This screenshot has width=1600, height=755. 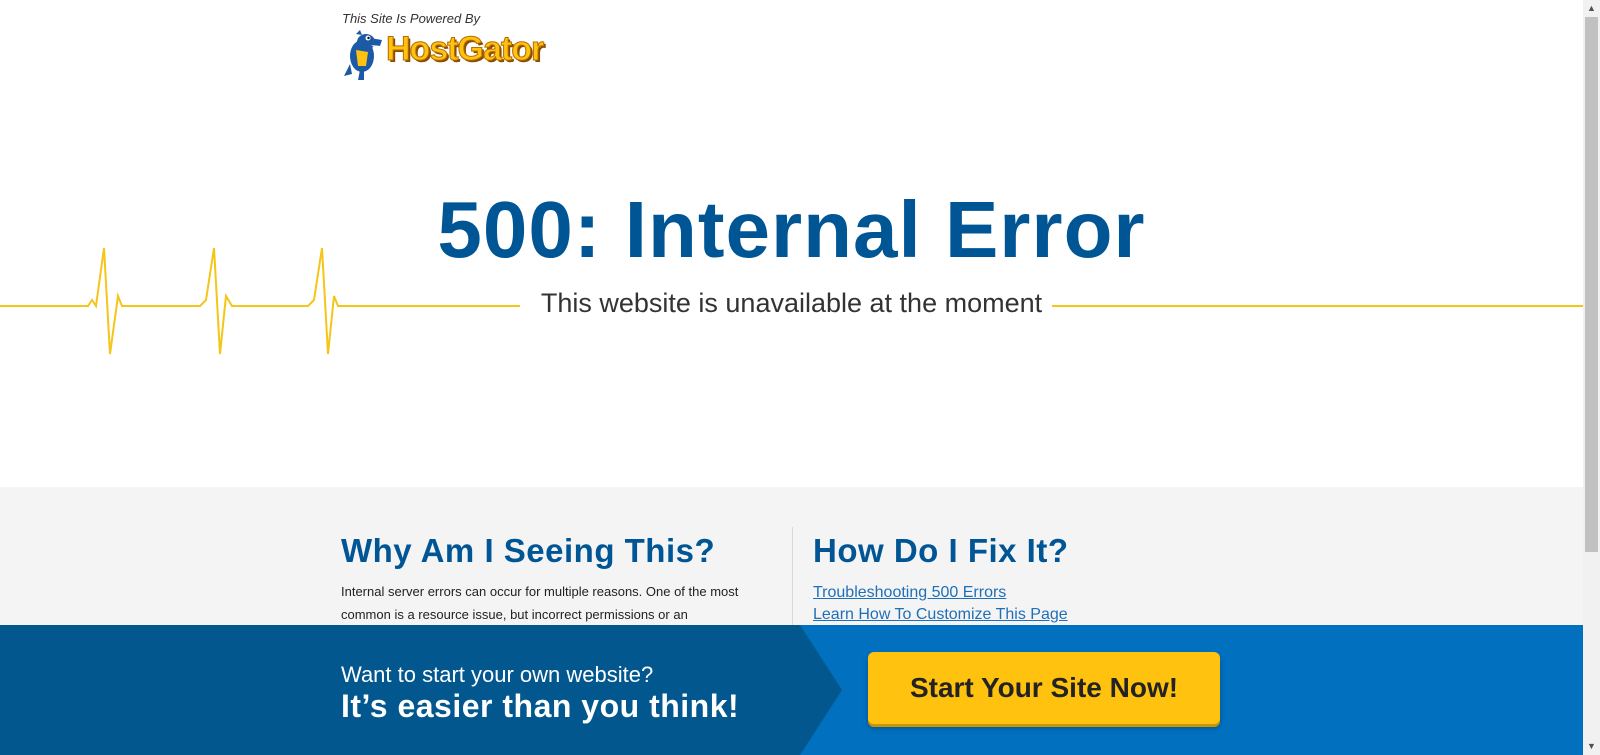 What do you see at coordinates (1033, 593) in the screenshot?
I see `troubleshooting-link: Troubleshooting 500 Errors` at bounding box center [1033, 593].